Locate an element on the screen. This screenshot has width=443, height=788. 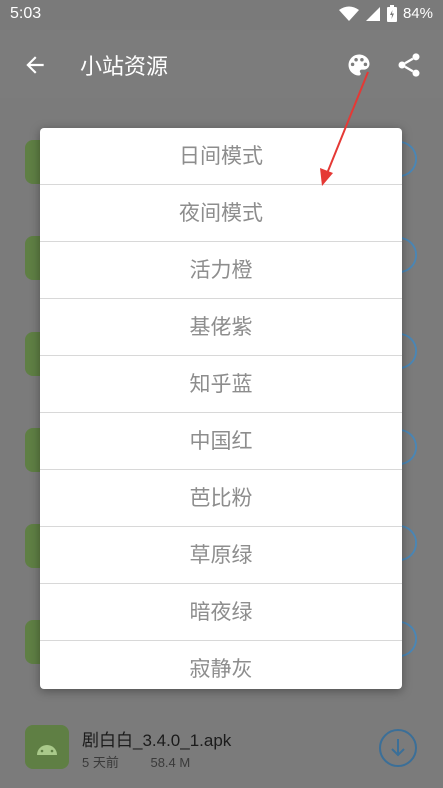
menu-item-silent-gray: 寂静灰 is located at coordinates (221, 665).